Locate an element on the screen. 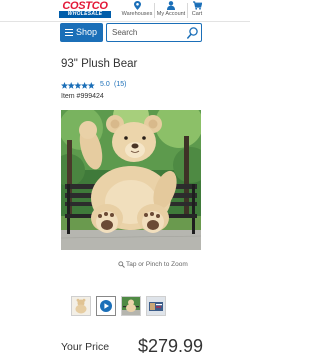 Image resolution: width=320 pixels, height=357 pixels. nav-my-account: My Account is located at coordinates (171, 9).